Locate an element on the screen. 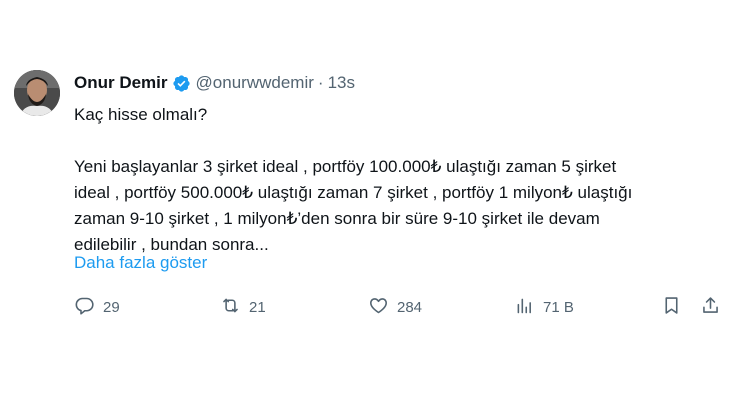 The image size is (730, 420). avatar is located at coordinates (37, 93).